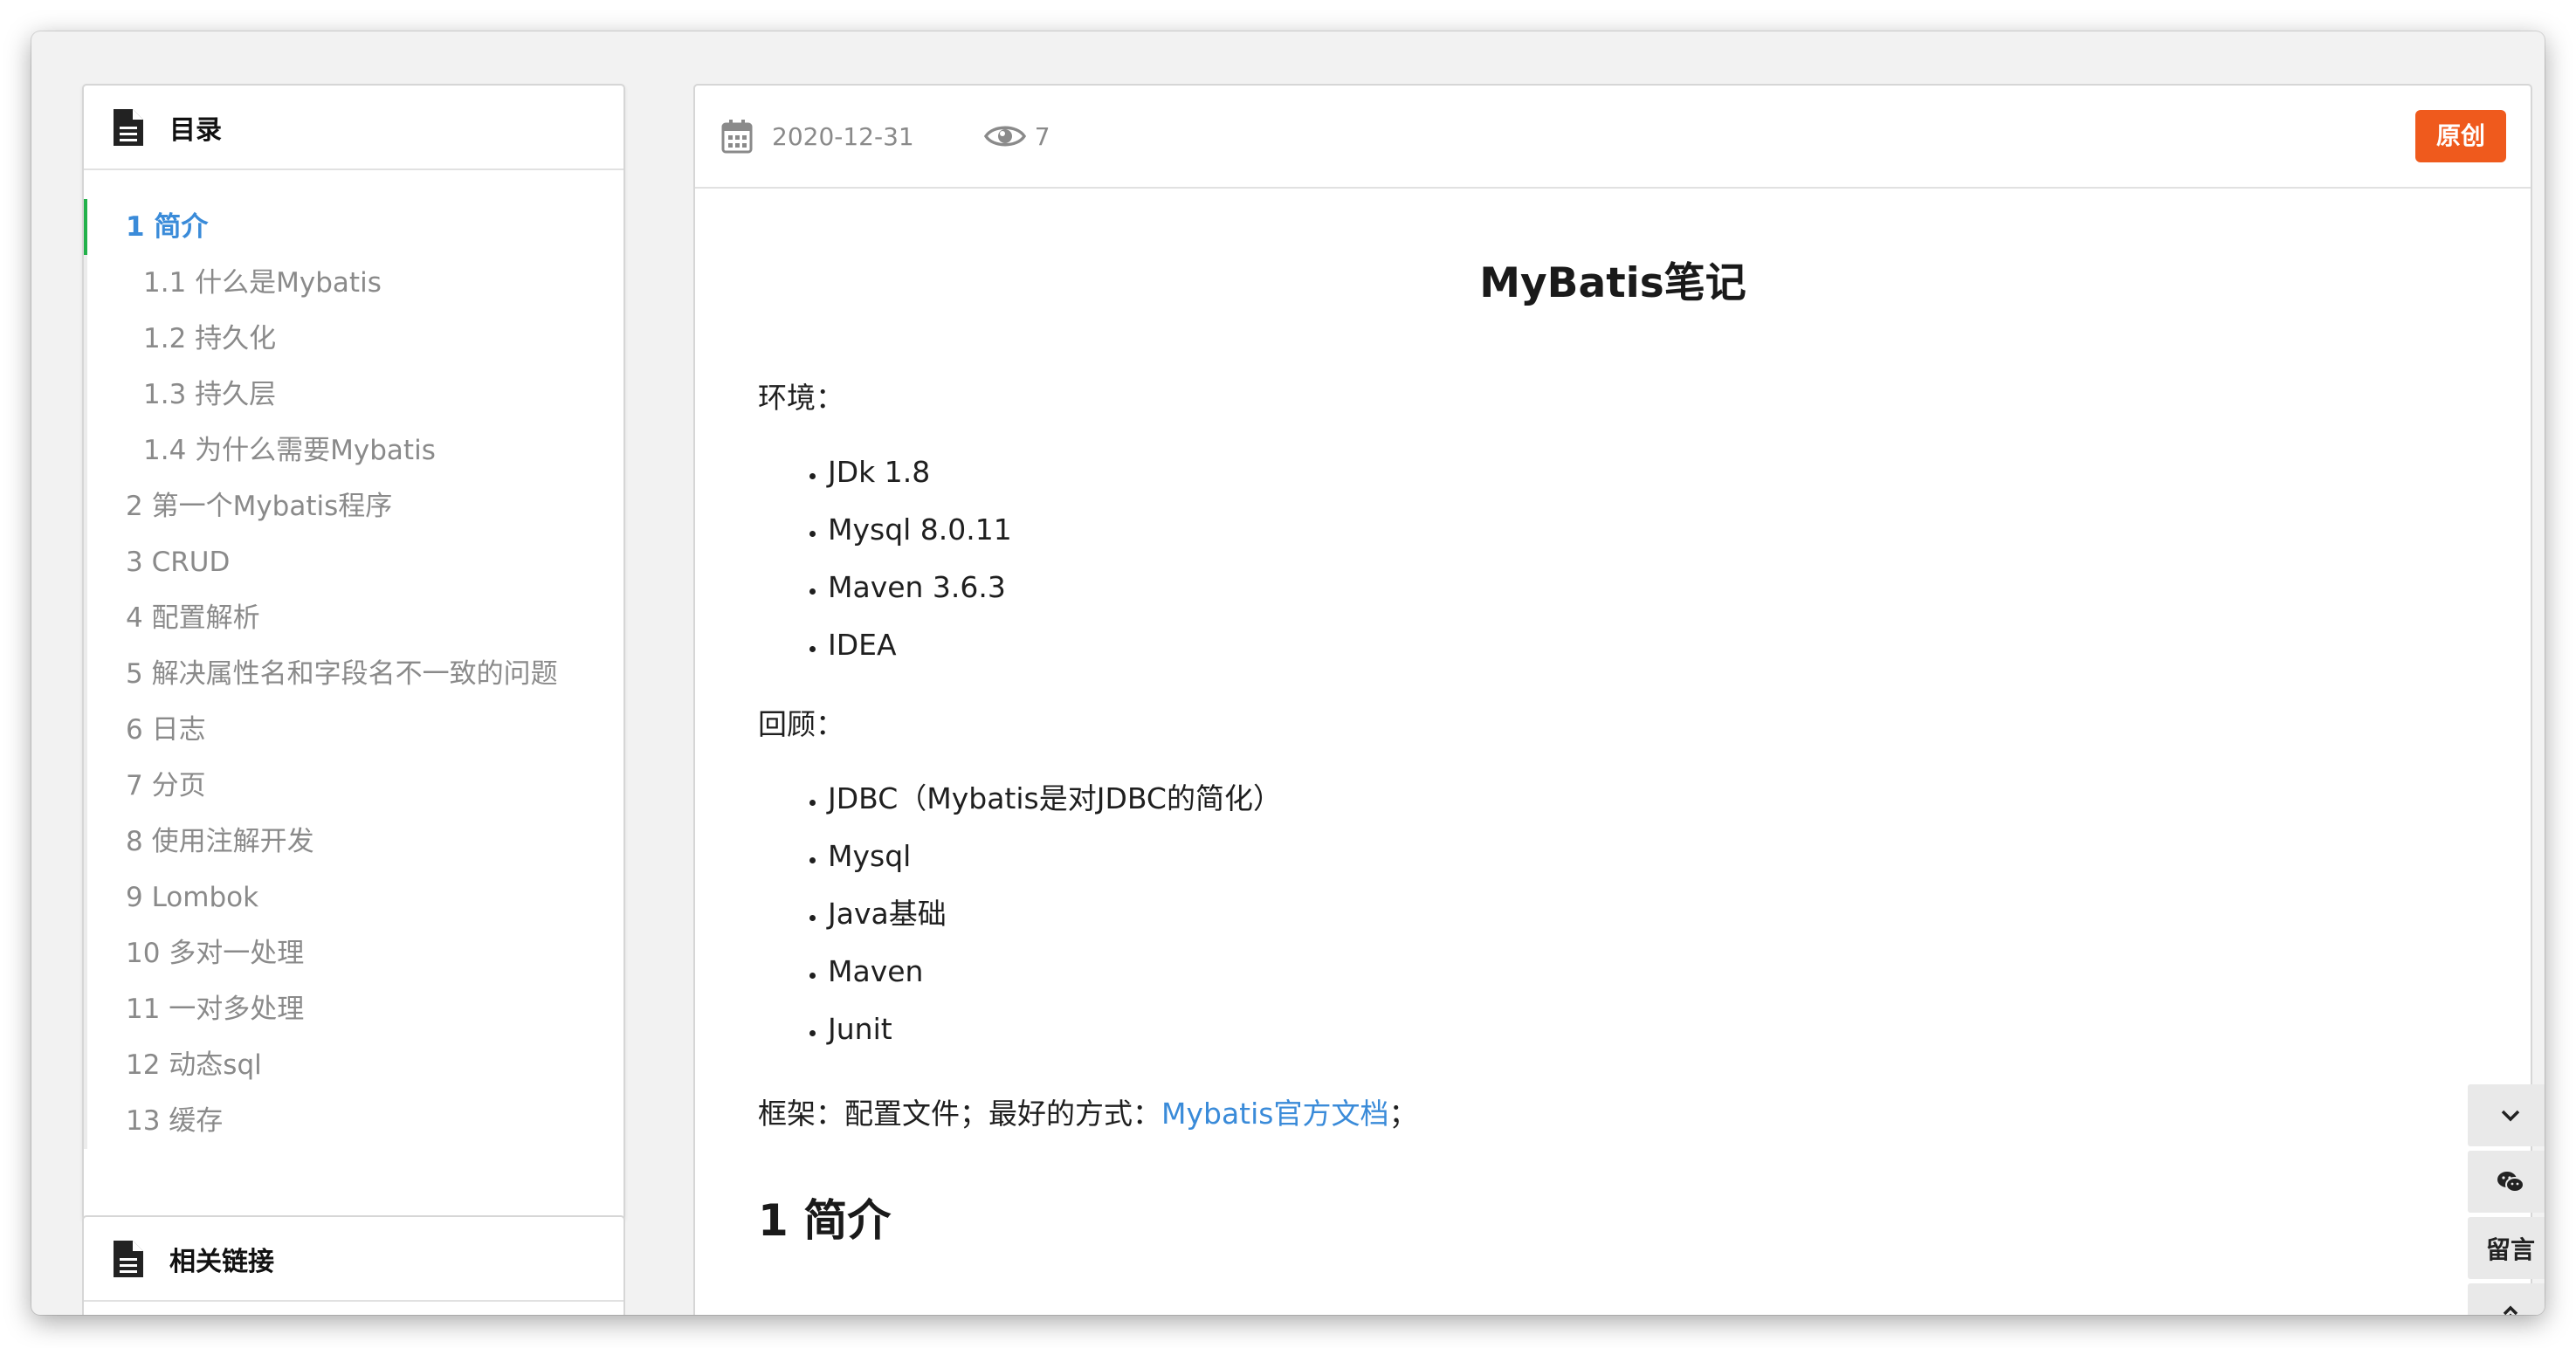  I want to click on toc-item: 1 简介, so click(353, 227).